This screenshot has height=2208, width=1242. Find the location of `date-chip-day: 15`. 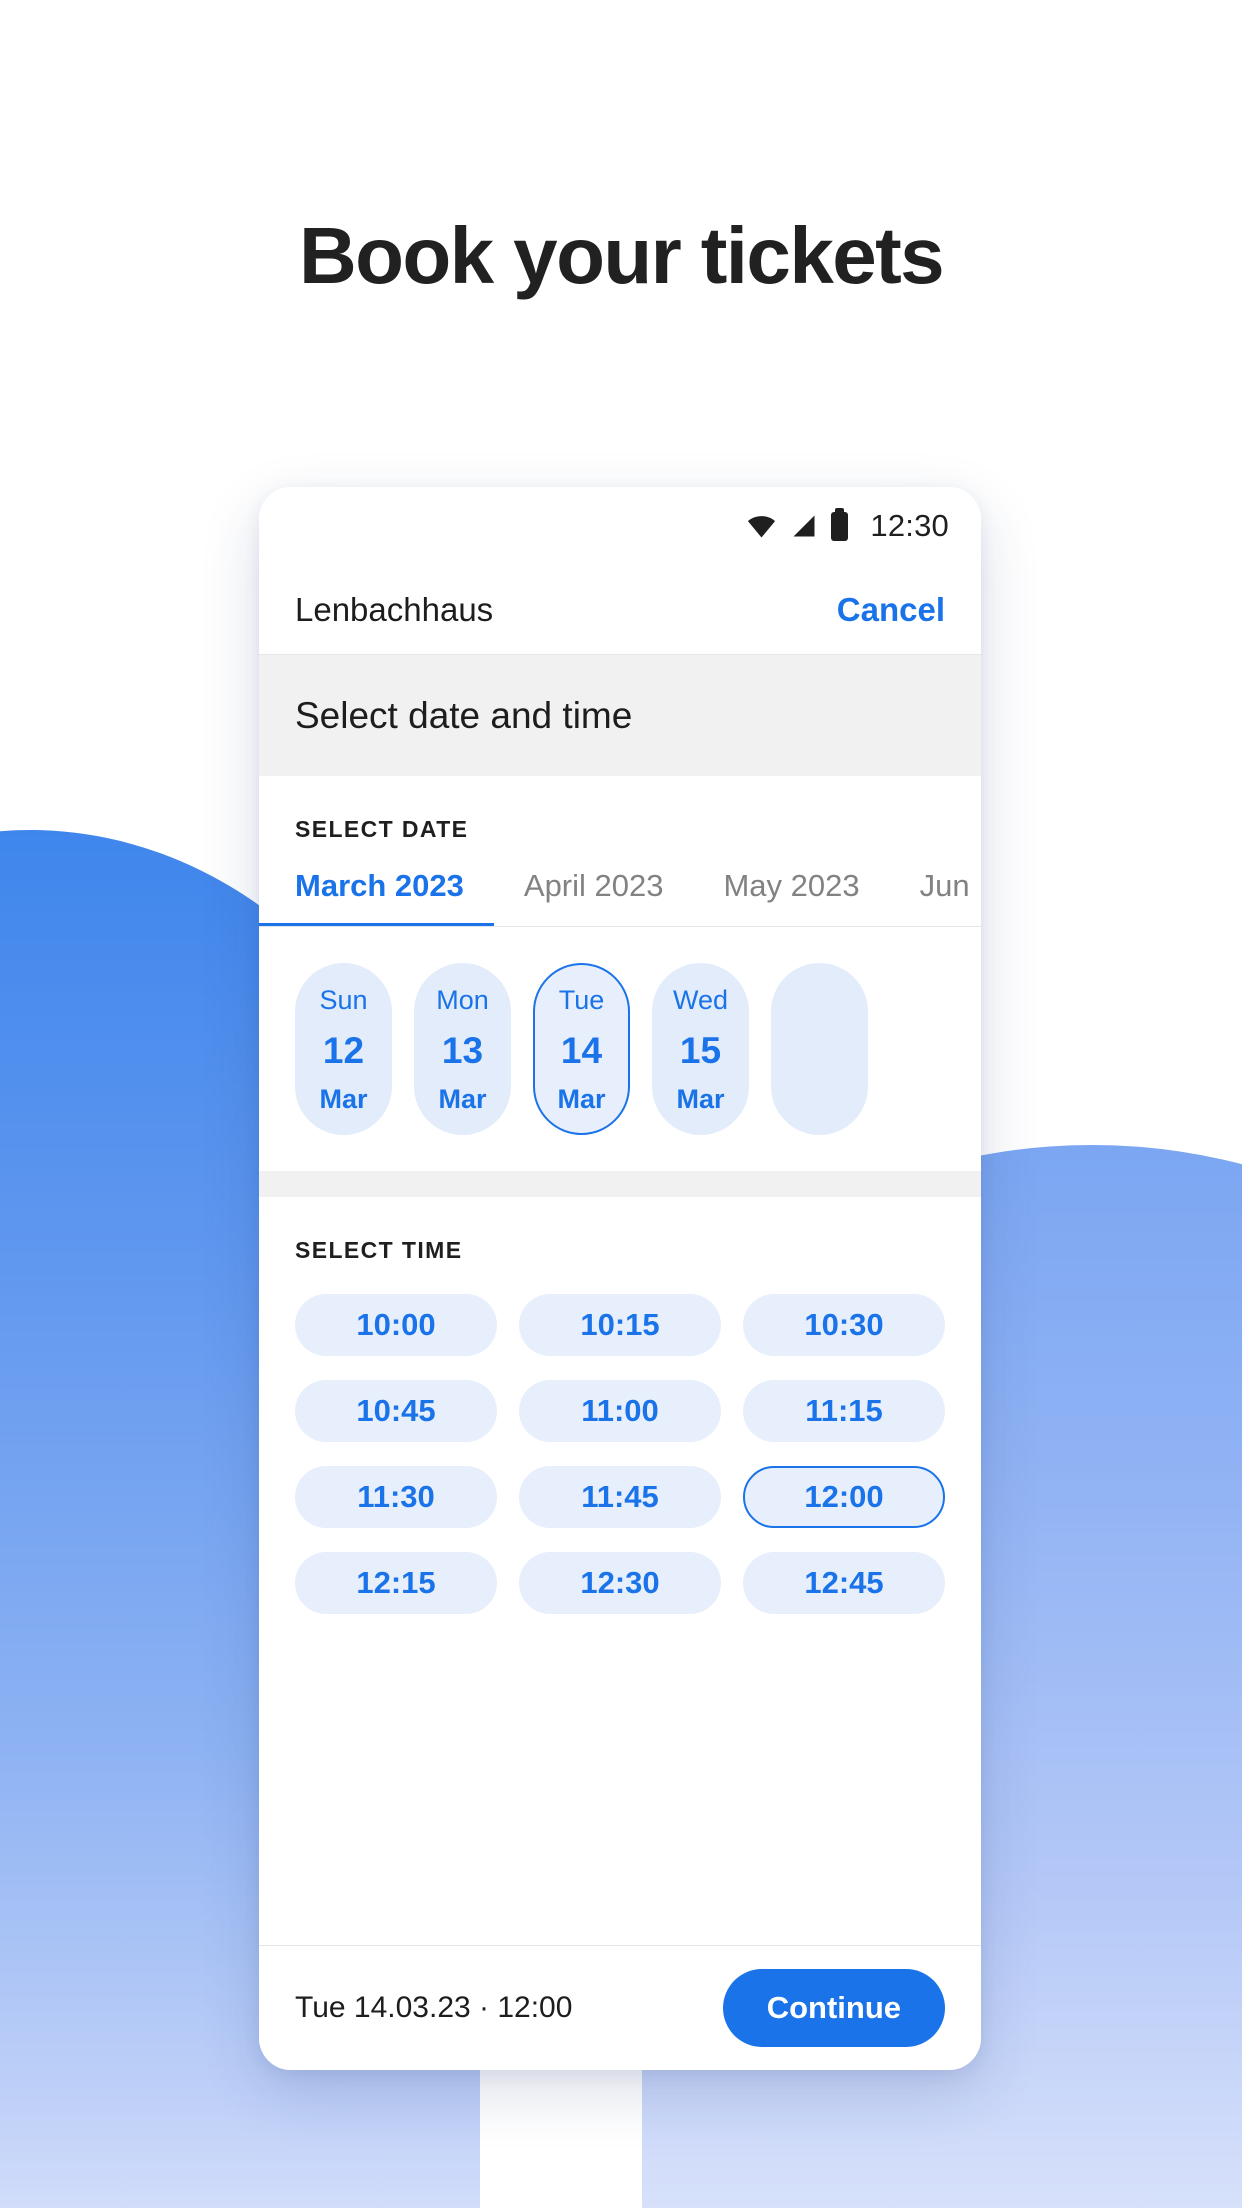

date-chip-day: 15 is located at coordinates (700, 1050).